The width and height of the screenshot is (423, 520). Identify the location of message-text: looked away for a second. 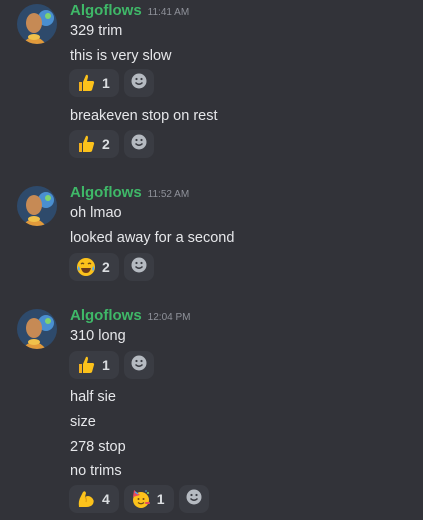
(152, 238).